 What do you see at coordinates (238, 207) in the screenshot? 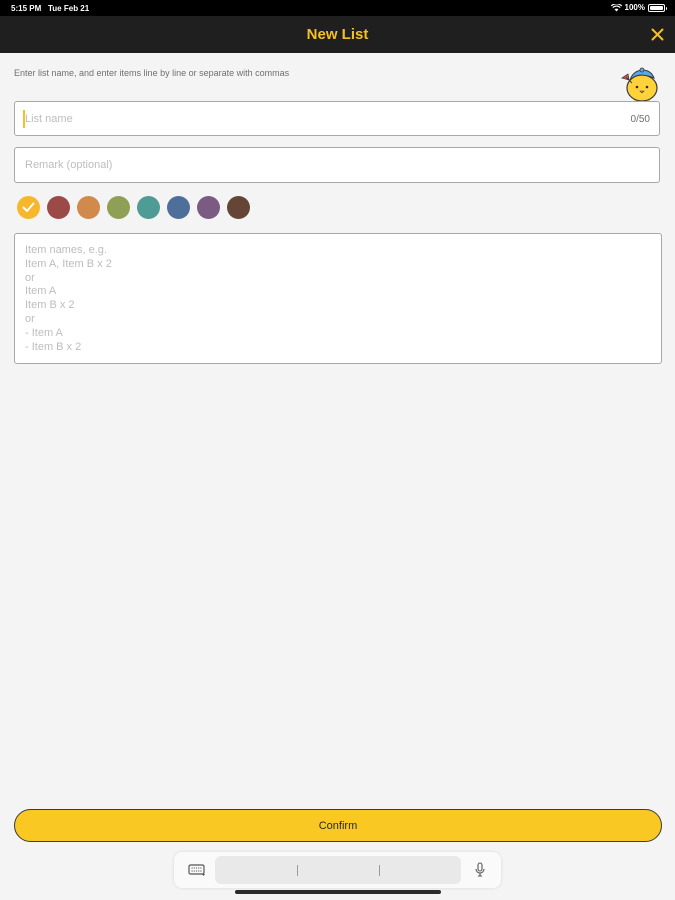
I see `color-swatch-brown` at bounding box center [238, 207].